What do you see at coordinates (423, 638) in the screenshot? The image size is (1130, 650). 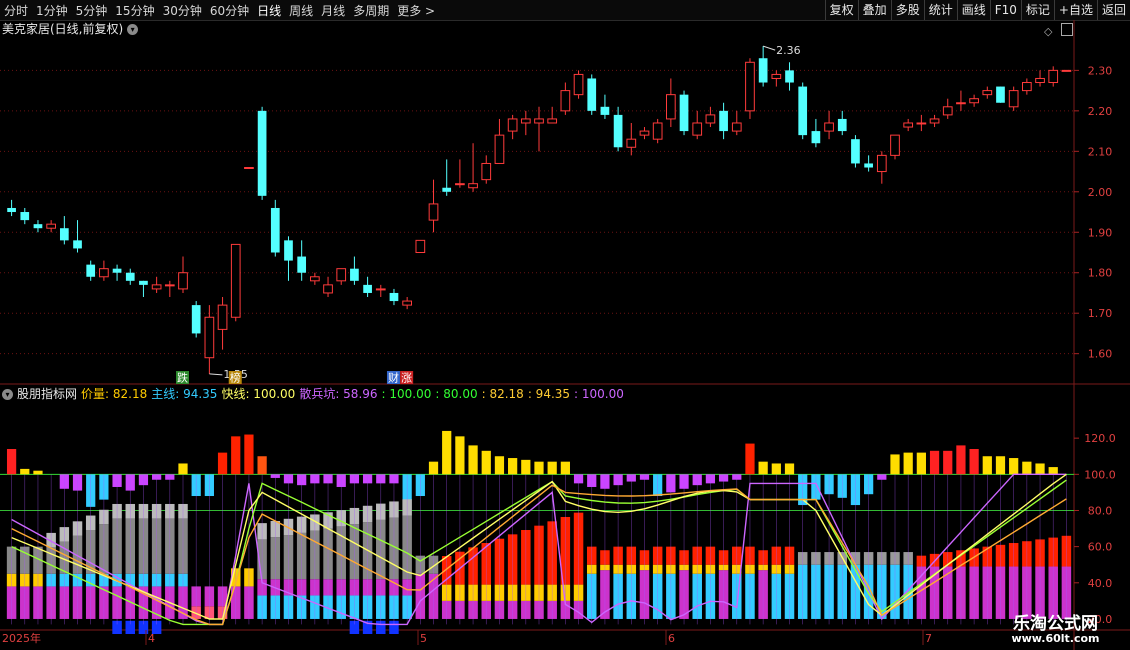 I see `date-label: 5` at bounding box center [423, 638].